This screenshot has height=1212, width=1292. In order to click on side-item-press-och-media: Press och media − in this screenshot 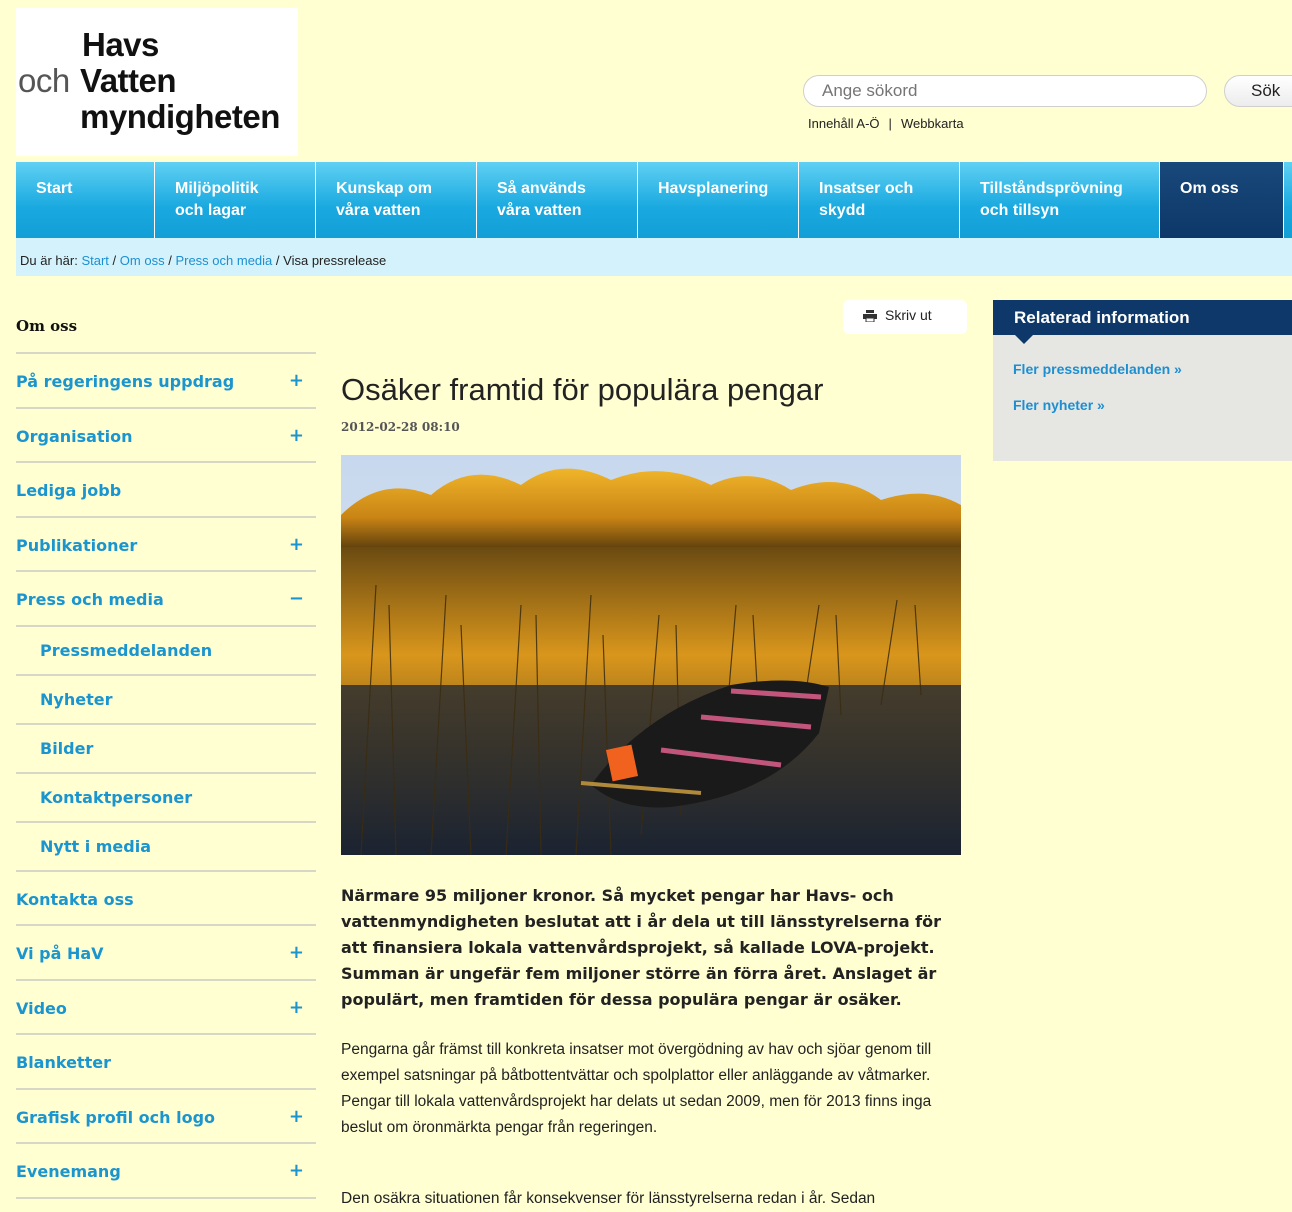, I will do `click(166, 599)`.